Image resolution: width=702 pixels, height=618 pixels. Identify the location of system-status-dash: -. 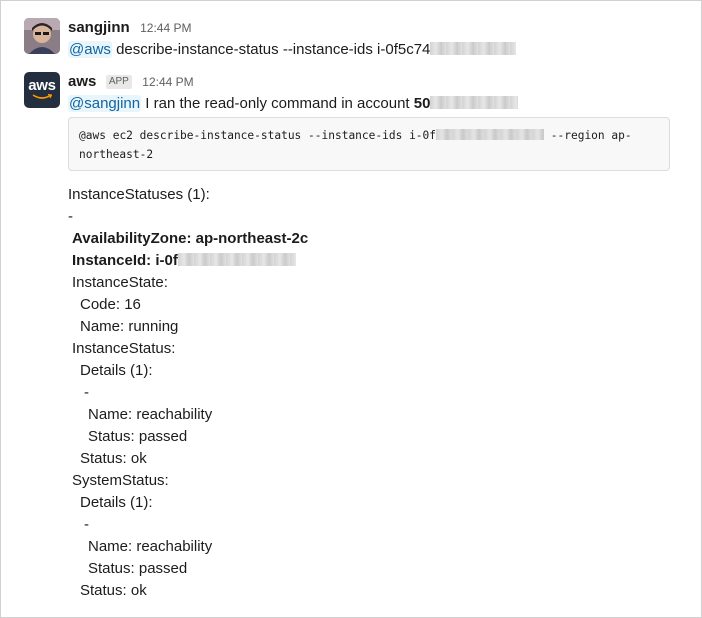
(86, 524).